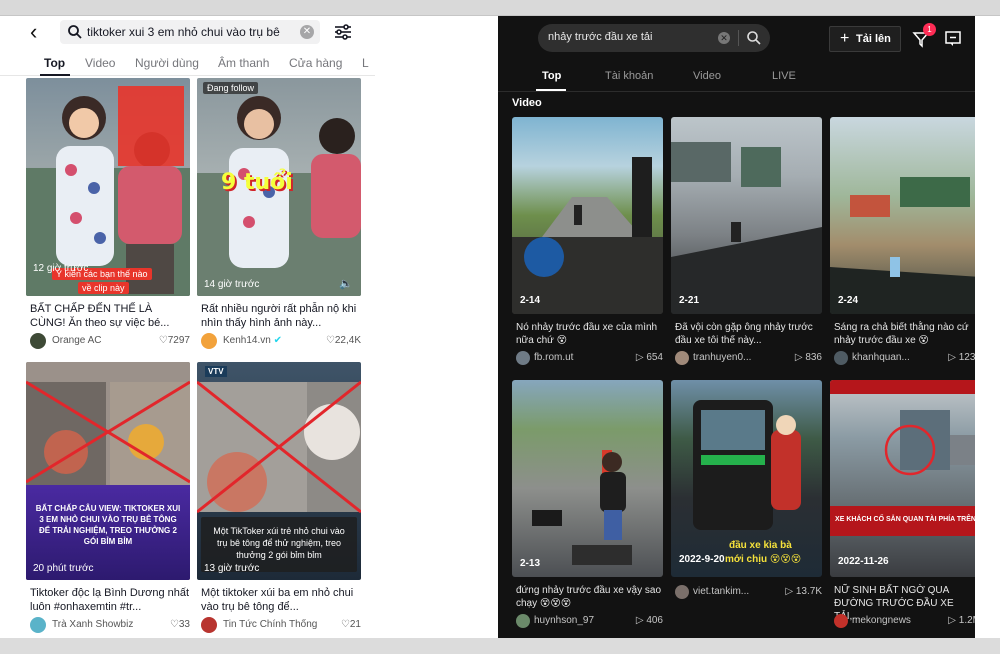 The width and height of the screenshot is (1000, 654). Describe the element at coordinates (848, 300) in the screenshot. I see `post-date: 2-24` at that location.